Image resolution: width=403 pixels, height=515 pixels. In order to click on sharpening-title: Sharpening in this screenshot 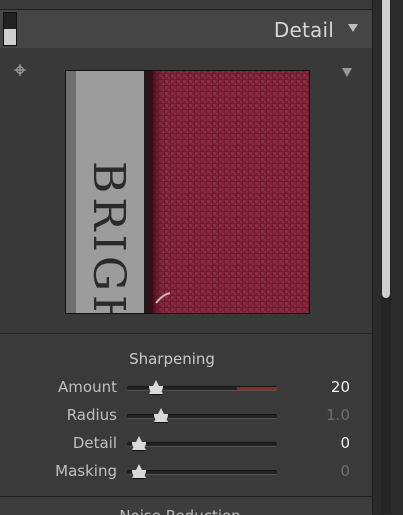, I will do `click(172, 359)`.